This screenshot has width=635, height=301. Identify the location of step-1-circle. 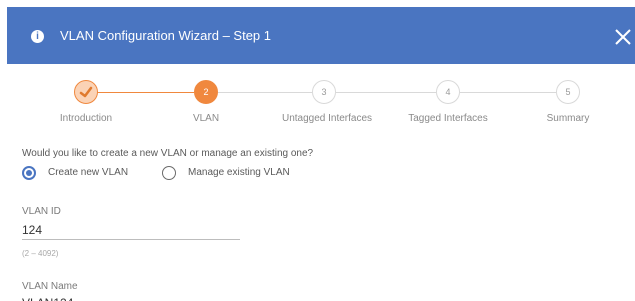
(86, 92).